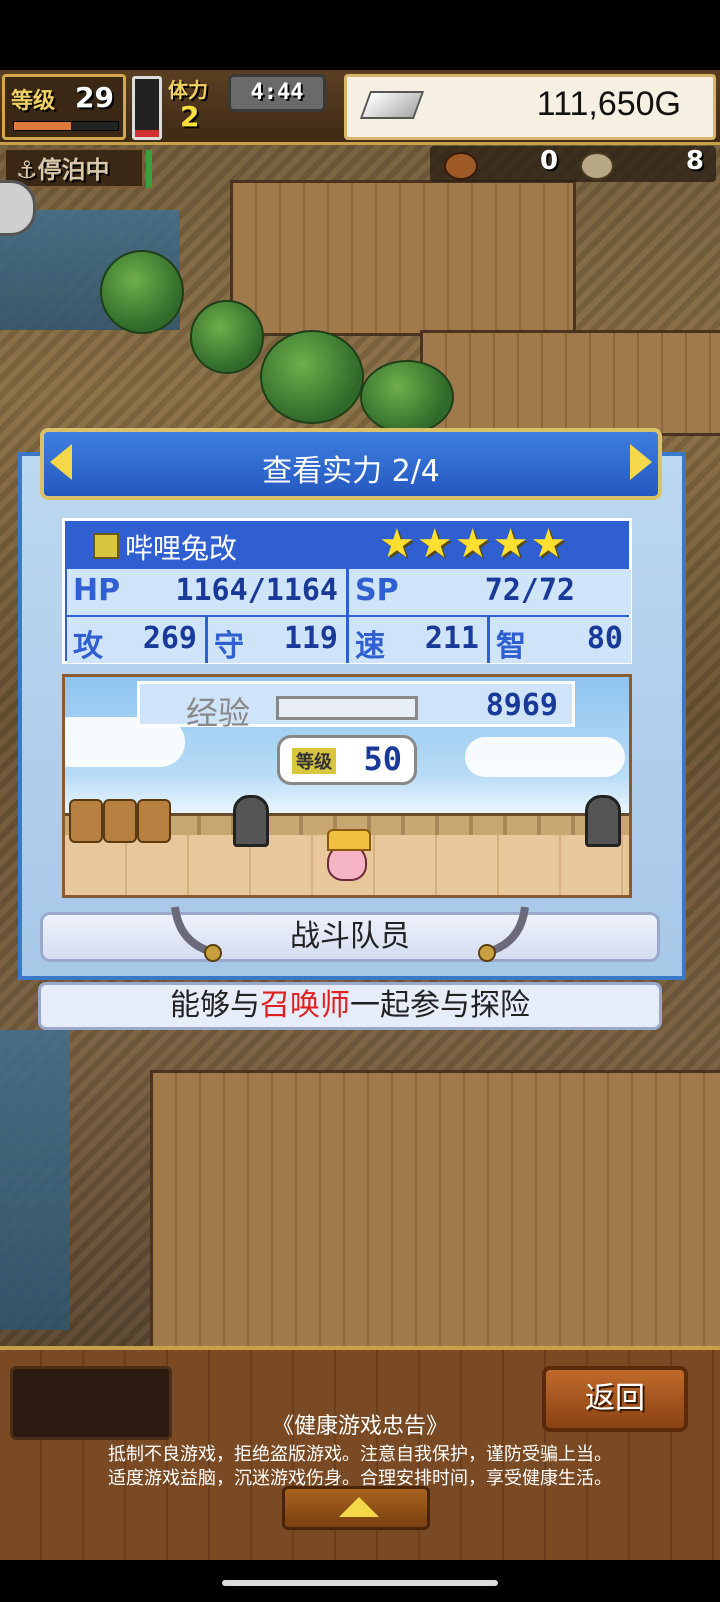 This screenshot has width=720, height=1602. Describe the element at coordinates (549, 161) in the screenshot. I see `resource-1-value: 0` at that location.